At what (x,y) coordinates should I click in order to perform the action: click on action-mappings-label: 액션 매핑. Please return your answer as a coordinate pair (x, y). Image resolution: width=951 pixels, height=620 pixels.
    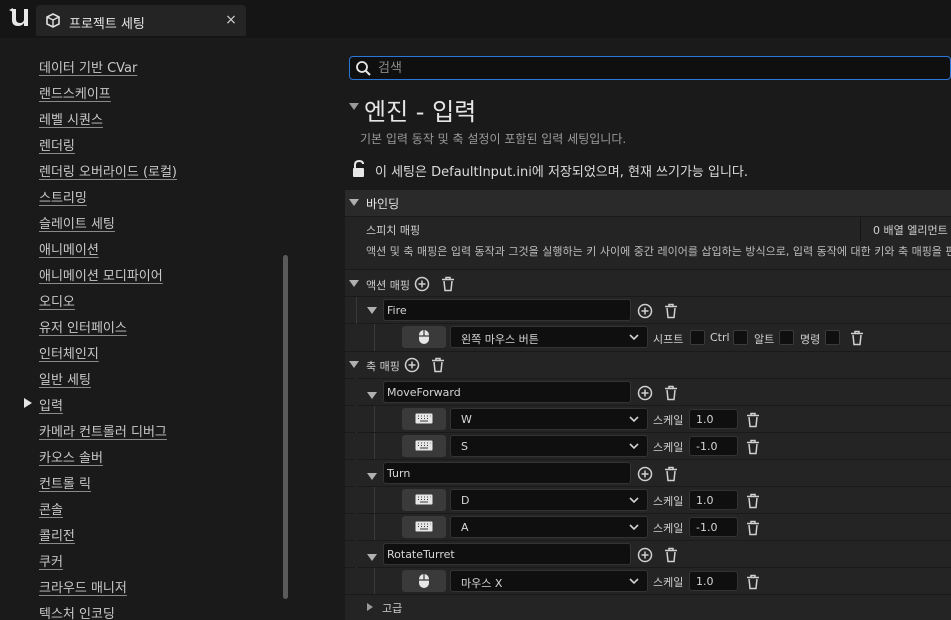
    Looking at the image, I should click on (388, 285).